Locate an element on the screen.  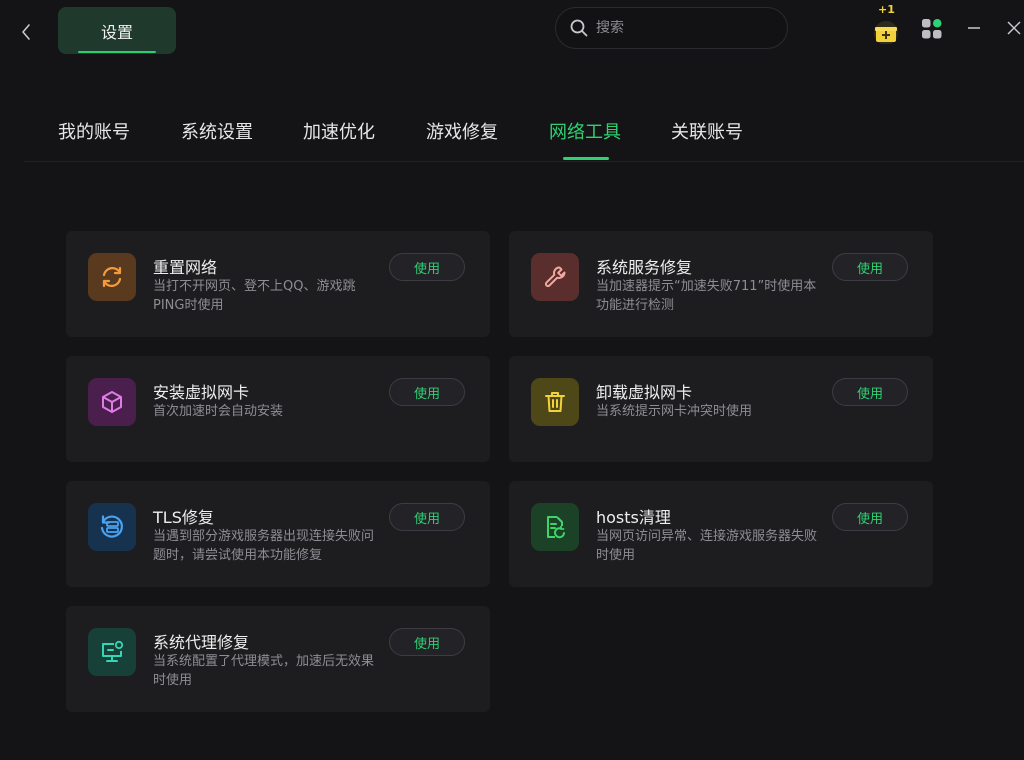
search-icon is located at coordinates (579, 28).